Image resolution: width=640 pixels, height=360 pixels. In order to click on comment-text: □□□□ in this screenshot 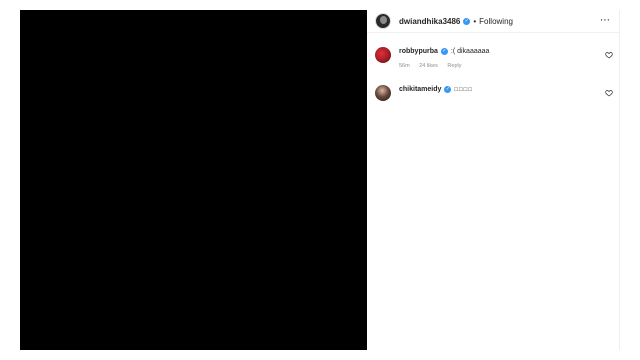, I will do `click(463, 90)`.